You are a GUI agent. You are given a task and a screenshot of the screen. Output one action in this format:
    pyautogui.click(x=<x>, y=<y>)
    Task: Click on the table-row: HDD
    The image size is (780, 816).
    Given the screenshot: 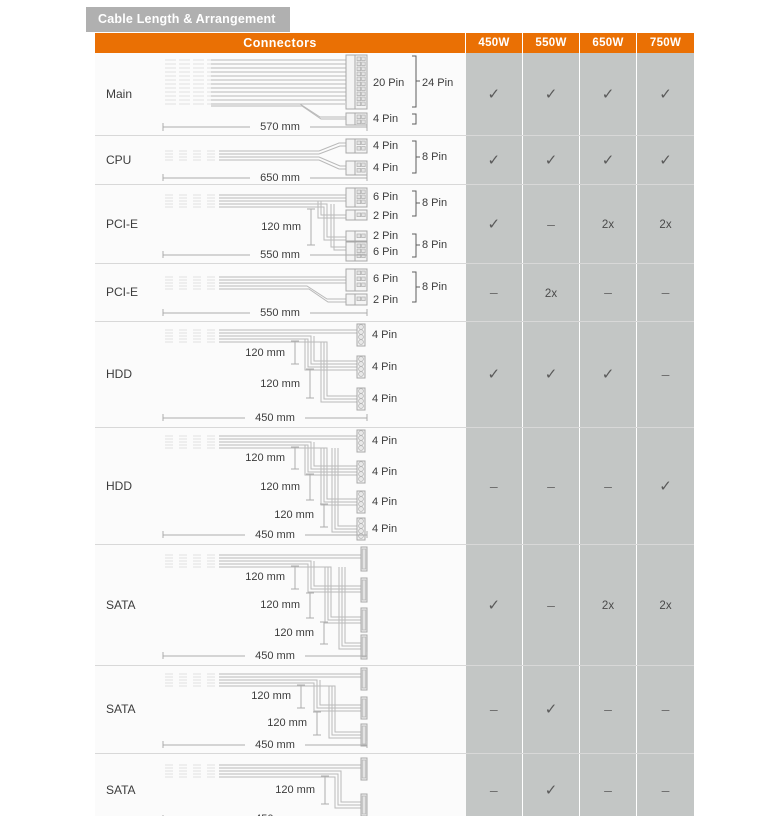 What is the action you would take?
    pyautogui.click(x=394, y=374)
    